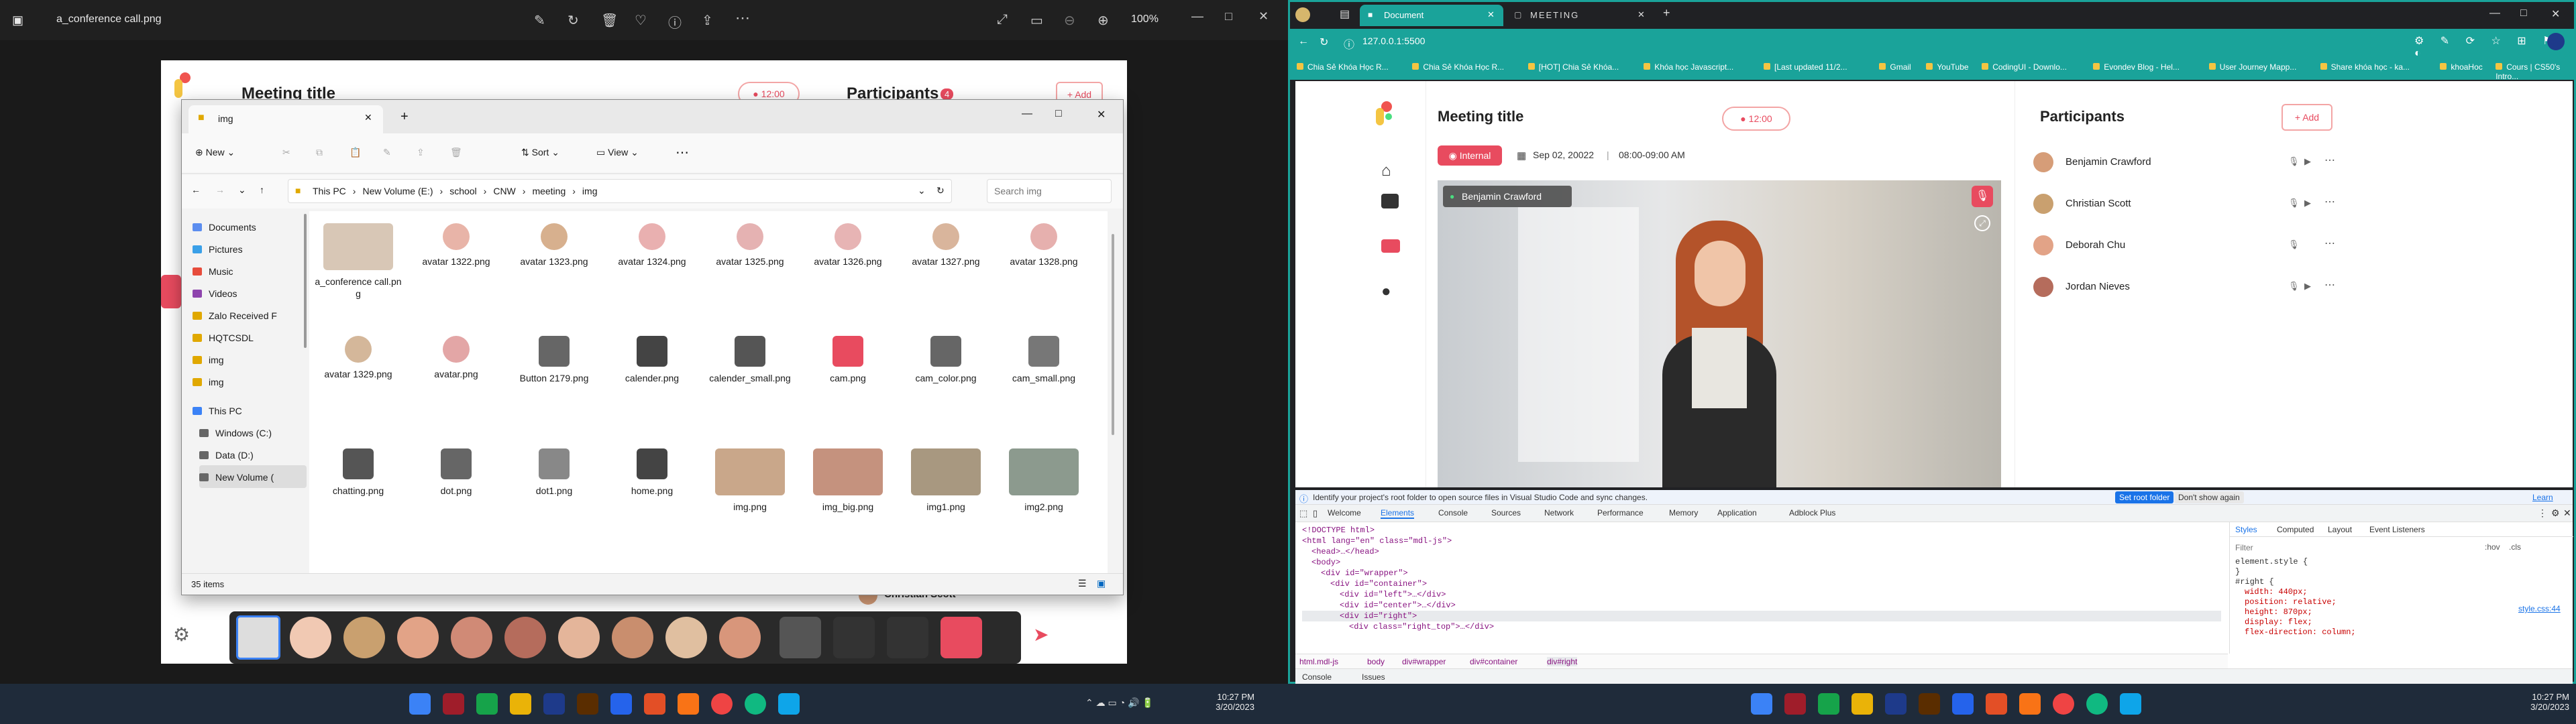  What do you see at coordinates (675, 22) in the screenshot?
I see `info-icon: ⓘ` at bounding box center [675, 22].